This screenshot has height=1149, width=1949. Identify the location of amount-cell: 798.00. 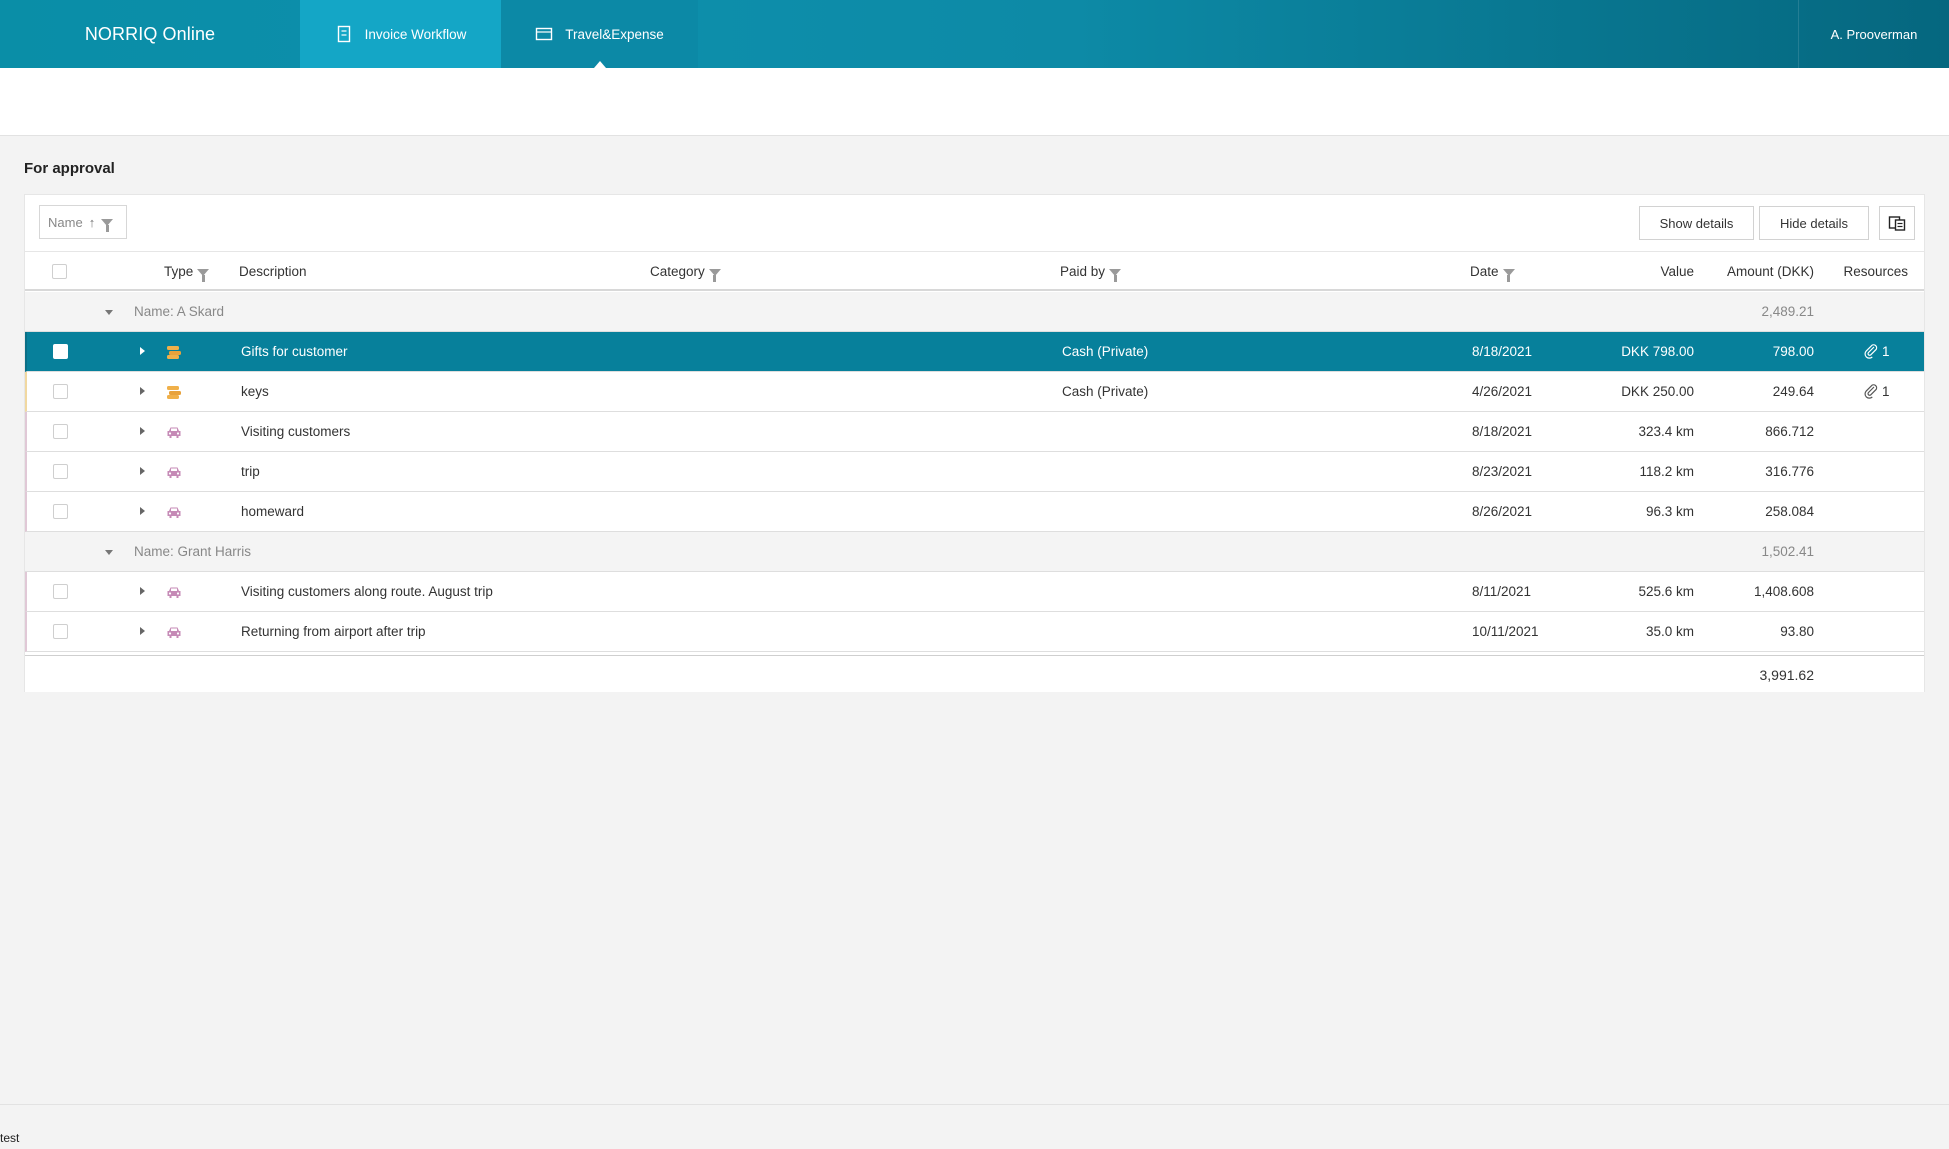
(1793, 351).